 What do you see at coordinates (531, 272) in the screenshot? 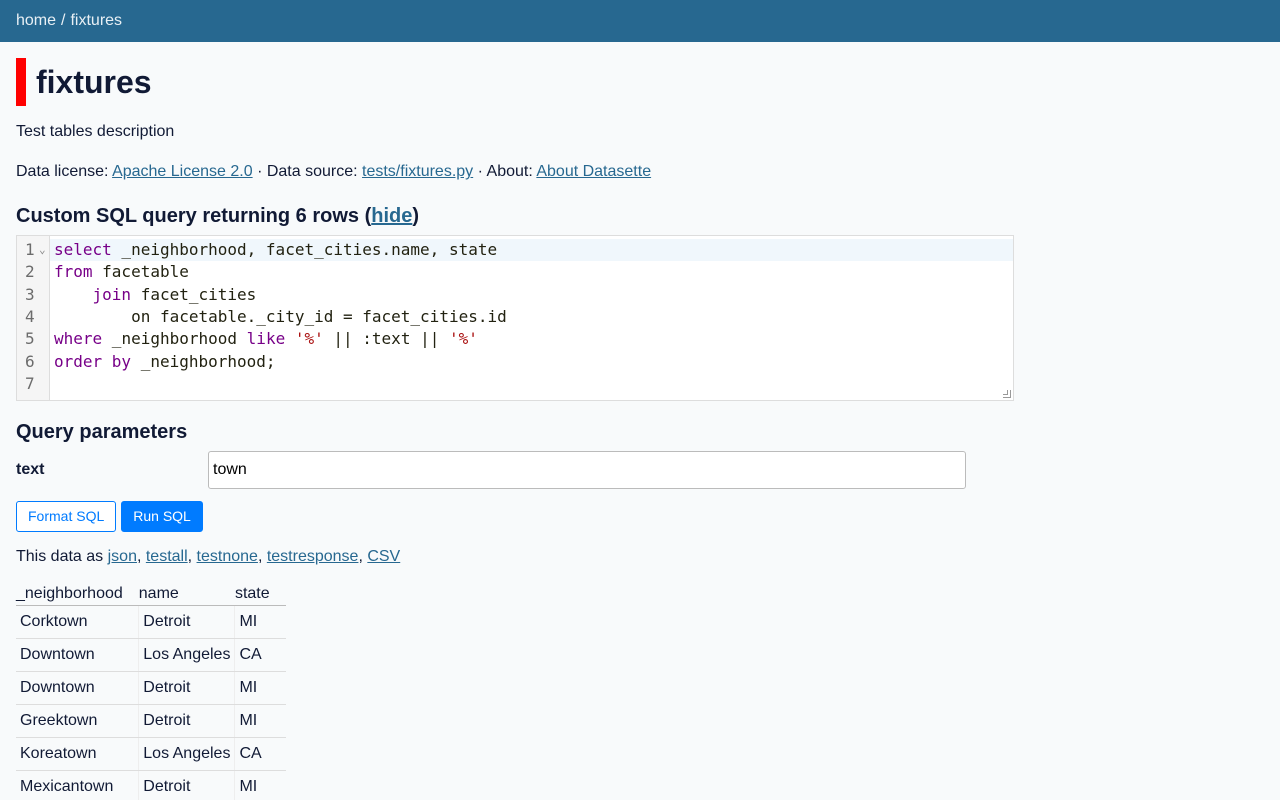
I see `code-line: from facetable` at bounding box center [531, 272].